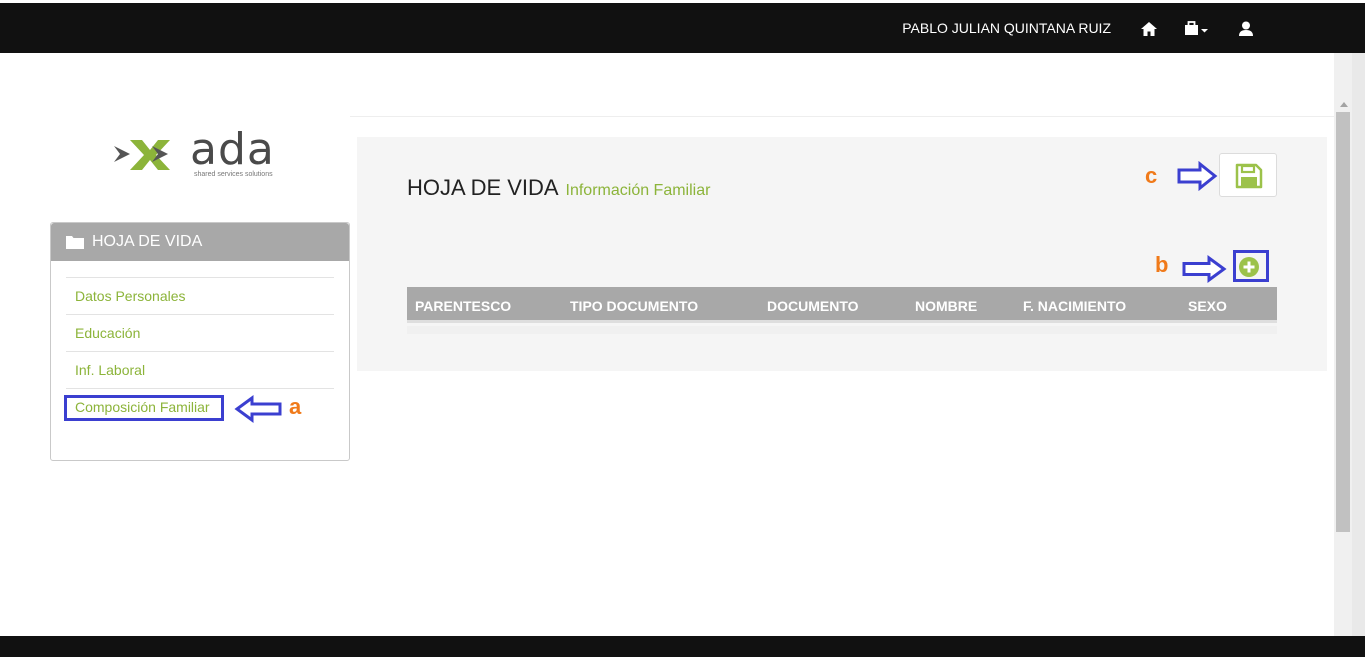 This screenshot has width=1365, height=657. Describe the element at coordinates (946, 306) in the screenshot. I see `column-header-nombre: NOMBRE` at that location.